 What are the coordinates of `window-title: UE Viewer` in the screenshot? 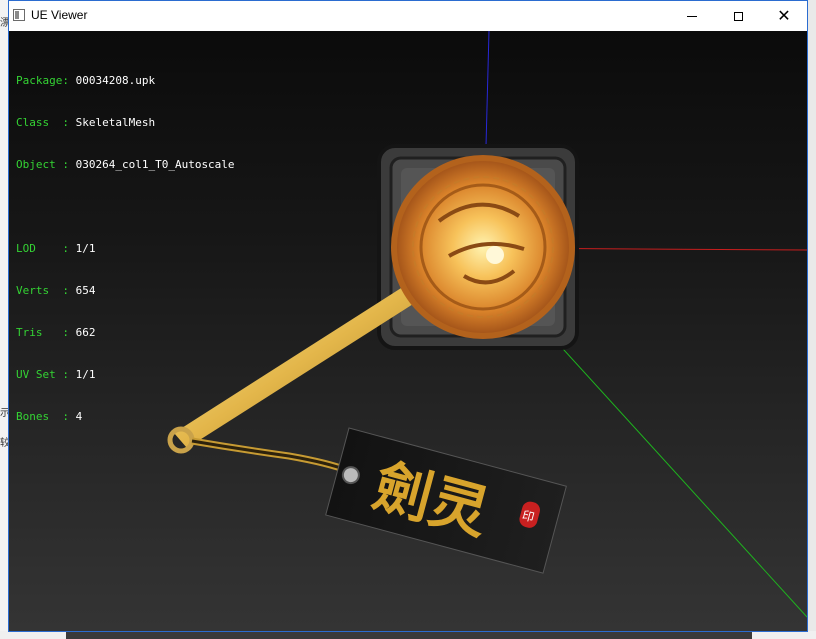 It's located at (59, 15).